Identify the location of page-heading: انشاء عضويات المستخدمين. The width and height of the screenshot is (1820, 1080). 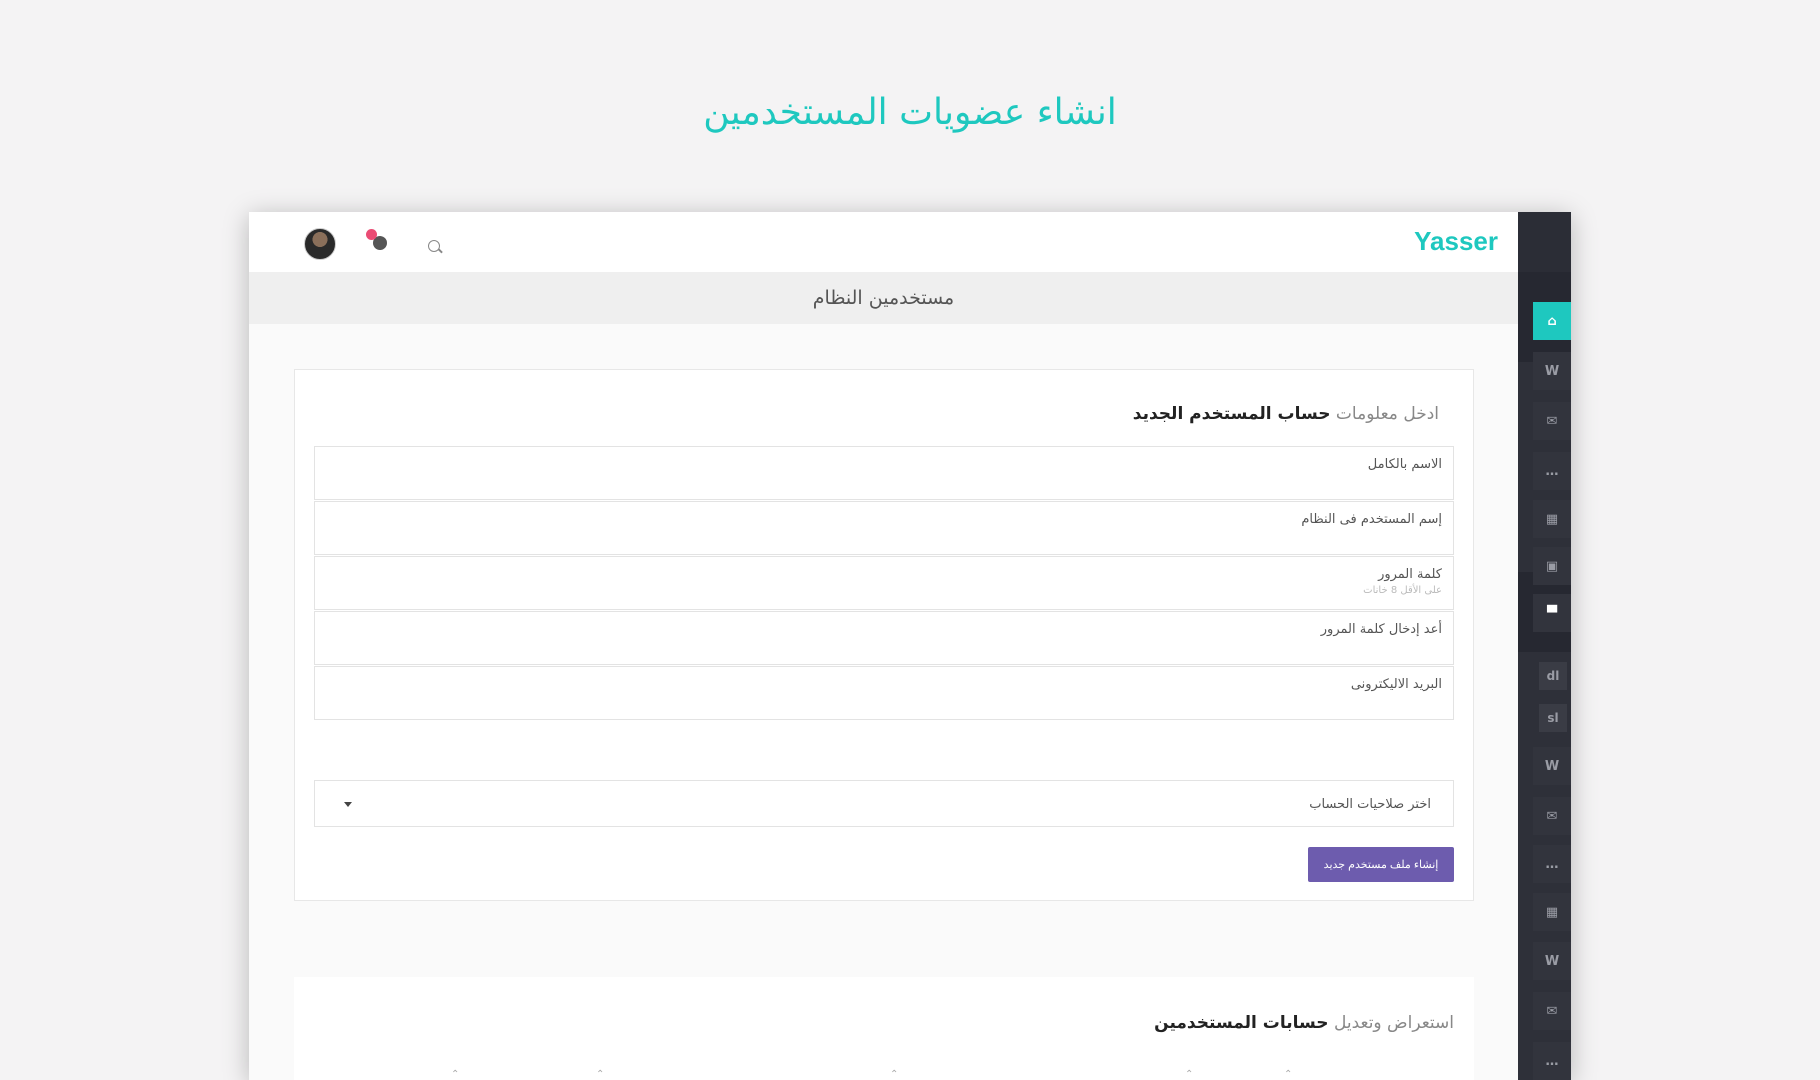
(910, 112).